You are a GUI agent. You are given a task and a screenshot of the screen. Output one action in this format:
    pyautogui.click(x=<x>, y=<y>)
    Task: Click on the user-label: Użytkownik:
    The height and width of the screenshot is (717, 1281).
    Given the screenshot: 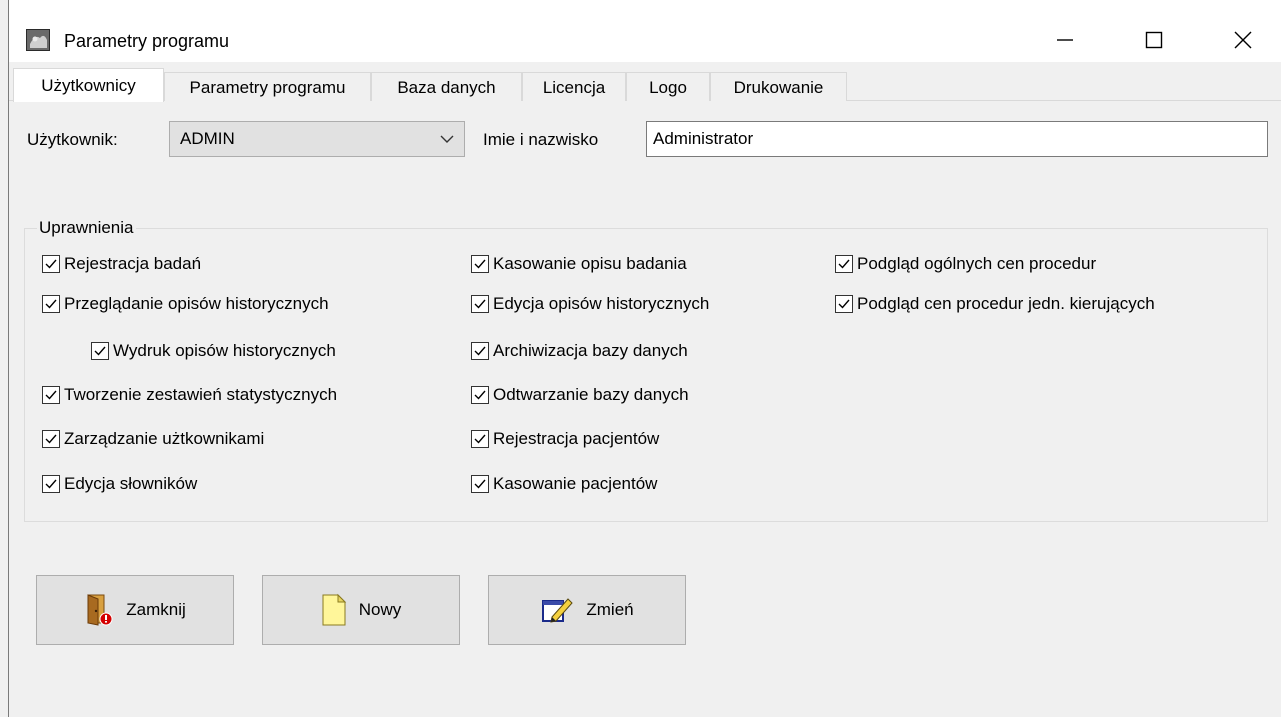 What is the action you would take?
    pyautogui.click(x=72, y=139)
    